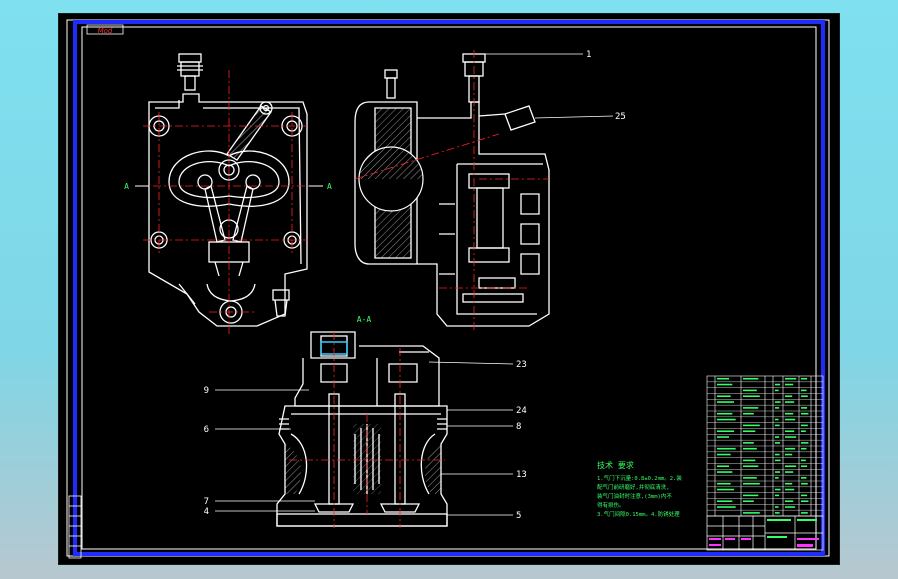  I want to click on callout-8: 8, so click(518, 427).